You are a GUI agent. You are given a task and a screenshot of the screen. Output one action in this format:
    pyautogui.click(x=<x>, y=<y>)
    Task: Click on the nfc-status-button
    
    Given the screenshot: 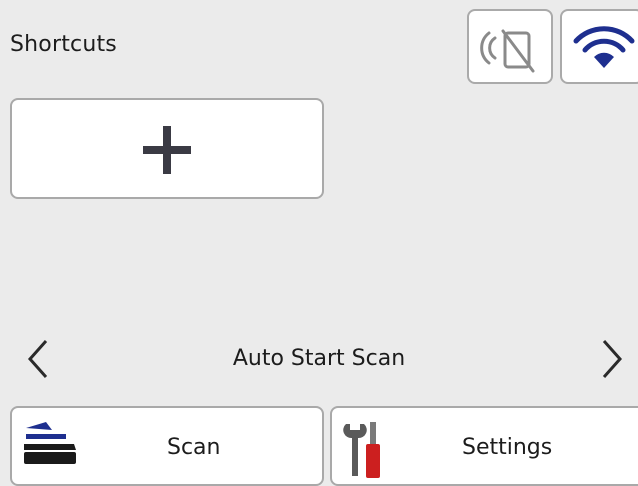 What is the action you would take?
    pyautogui.click(x=510, y=46)
    